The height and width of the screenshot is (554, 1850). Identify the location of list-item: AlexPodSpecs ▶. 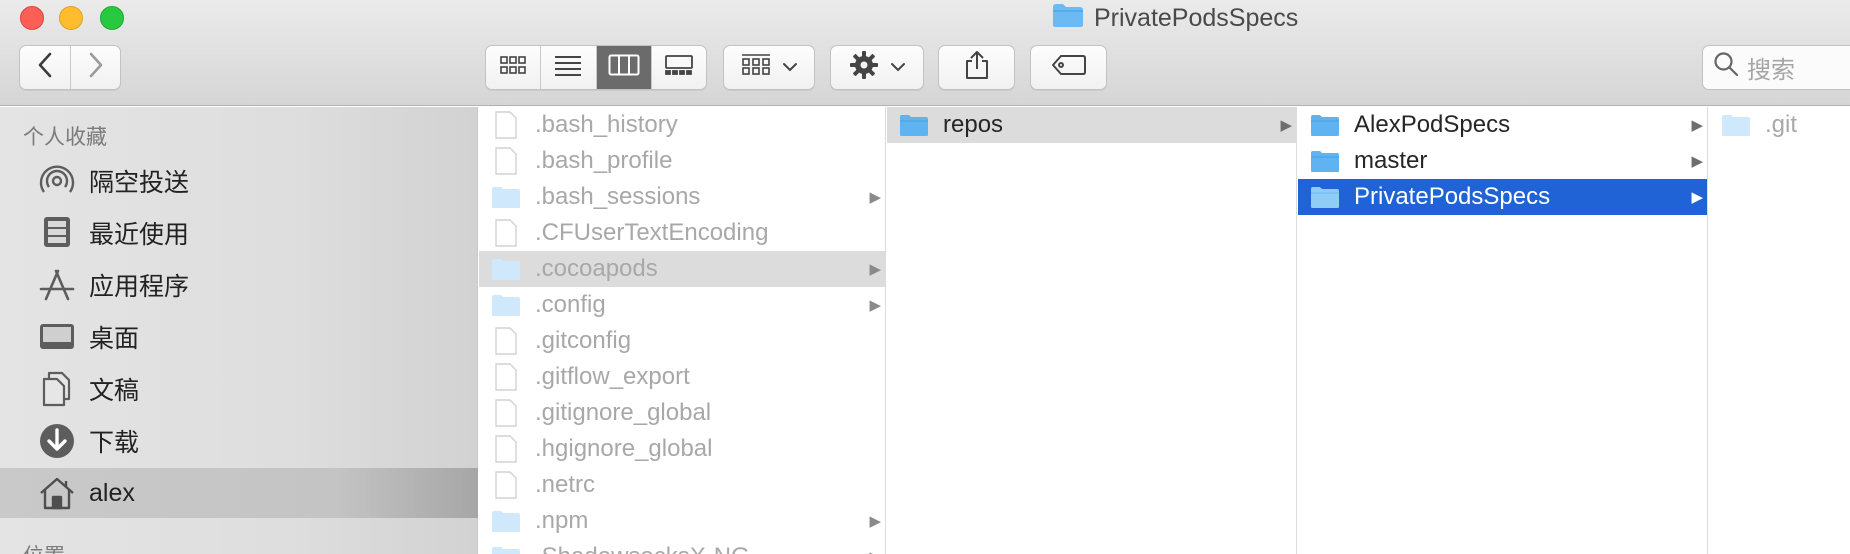
(1502, 125).